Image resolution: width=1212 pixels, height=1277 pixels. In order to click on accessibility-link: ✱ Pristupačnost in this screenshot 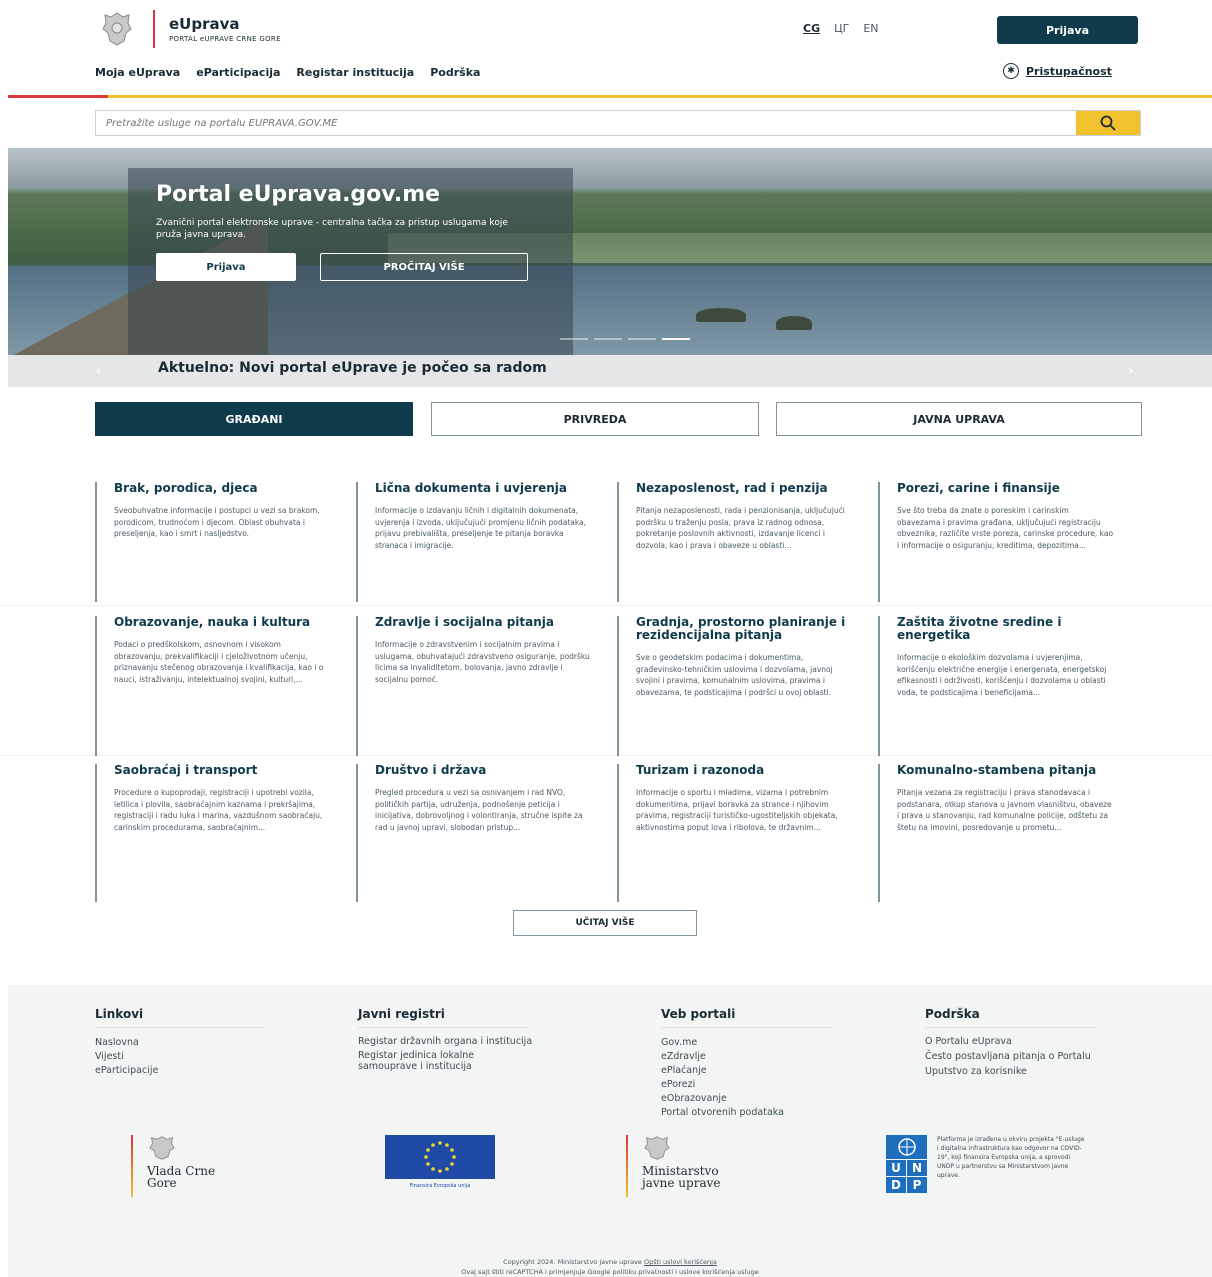, I will do `click(1057, 71)`.